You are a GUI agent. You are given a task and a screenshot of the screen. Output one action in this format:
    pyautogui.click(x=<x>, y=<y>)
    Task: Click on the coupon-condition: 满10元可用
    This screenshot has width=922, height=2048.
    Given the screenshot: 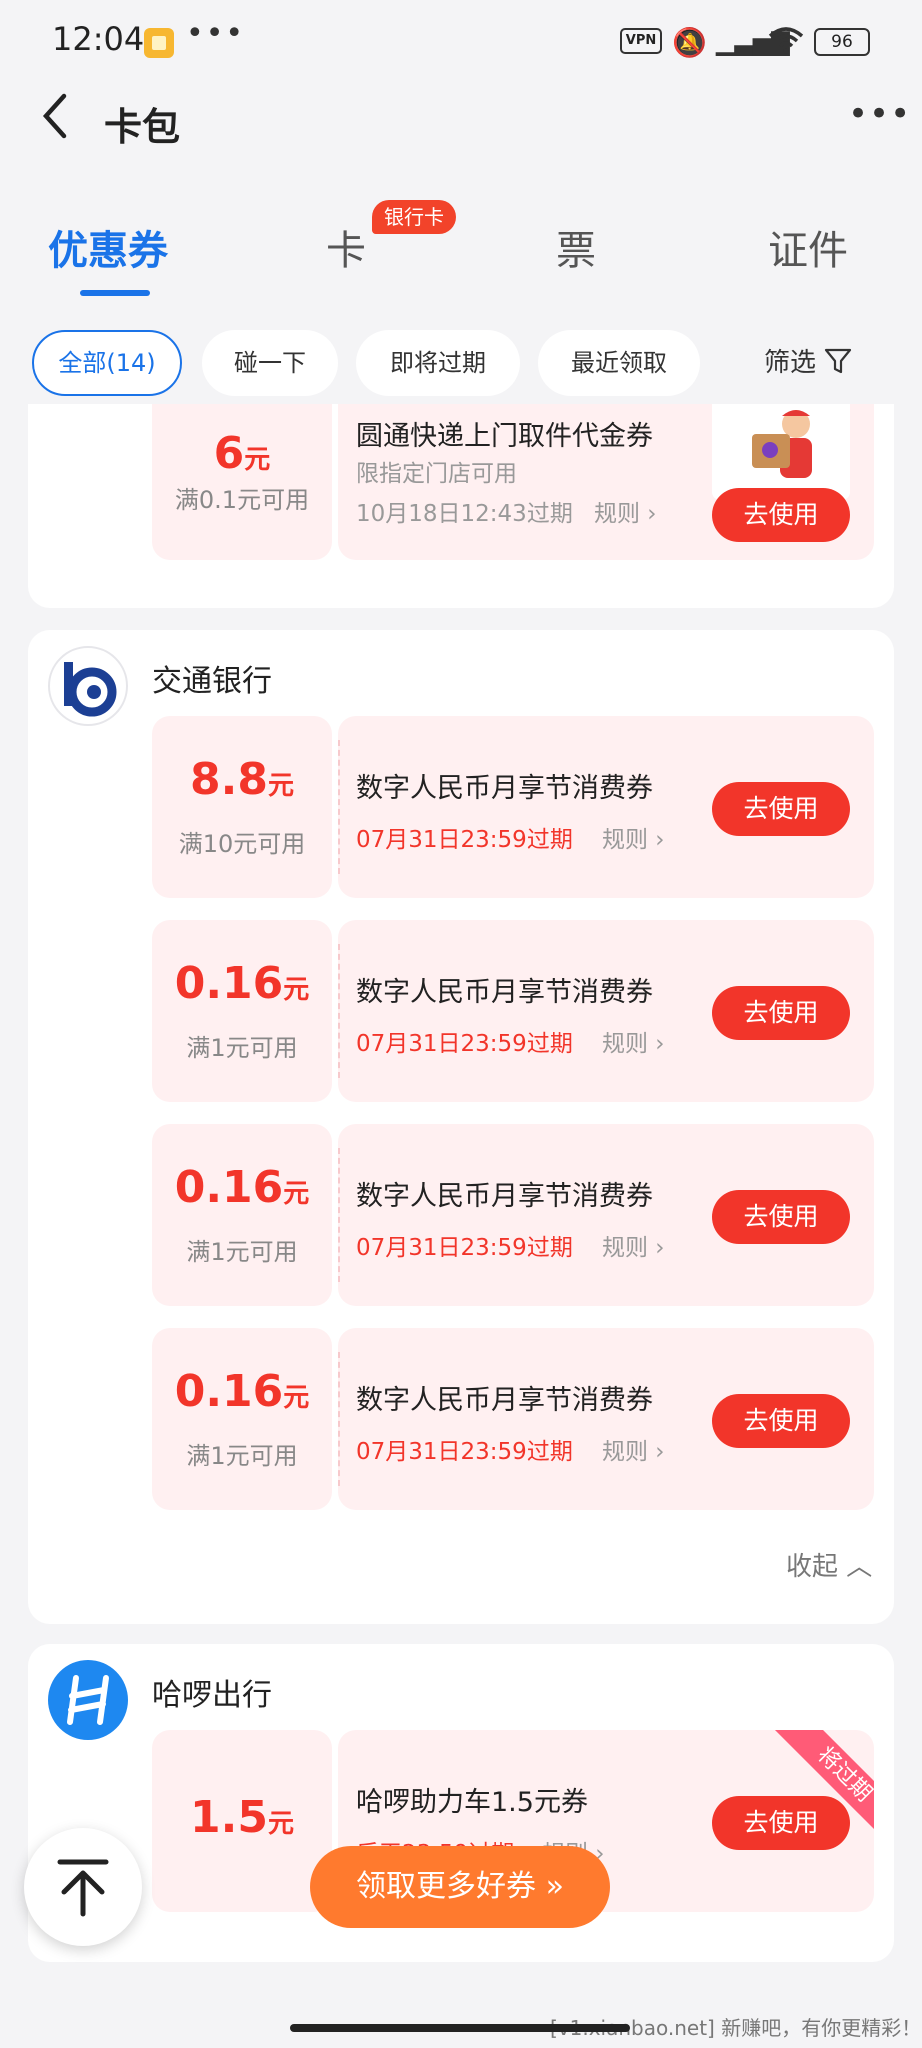 What is the action you would take?
    pyautogui.click(x=242, y=844)
    